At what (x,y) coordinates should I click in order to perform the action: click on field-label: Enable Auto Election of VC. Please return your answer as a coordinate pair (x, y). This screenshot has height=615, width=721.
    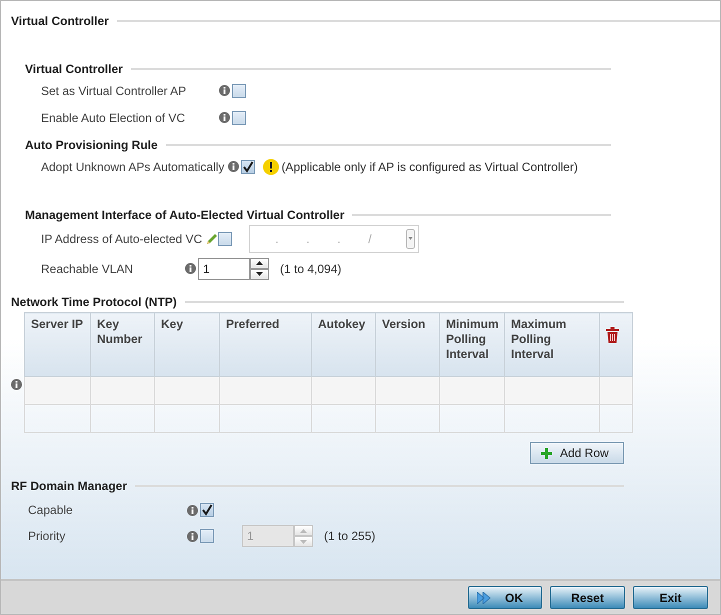
    Looking at the image, I should click on (113, 117).